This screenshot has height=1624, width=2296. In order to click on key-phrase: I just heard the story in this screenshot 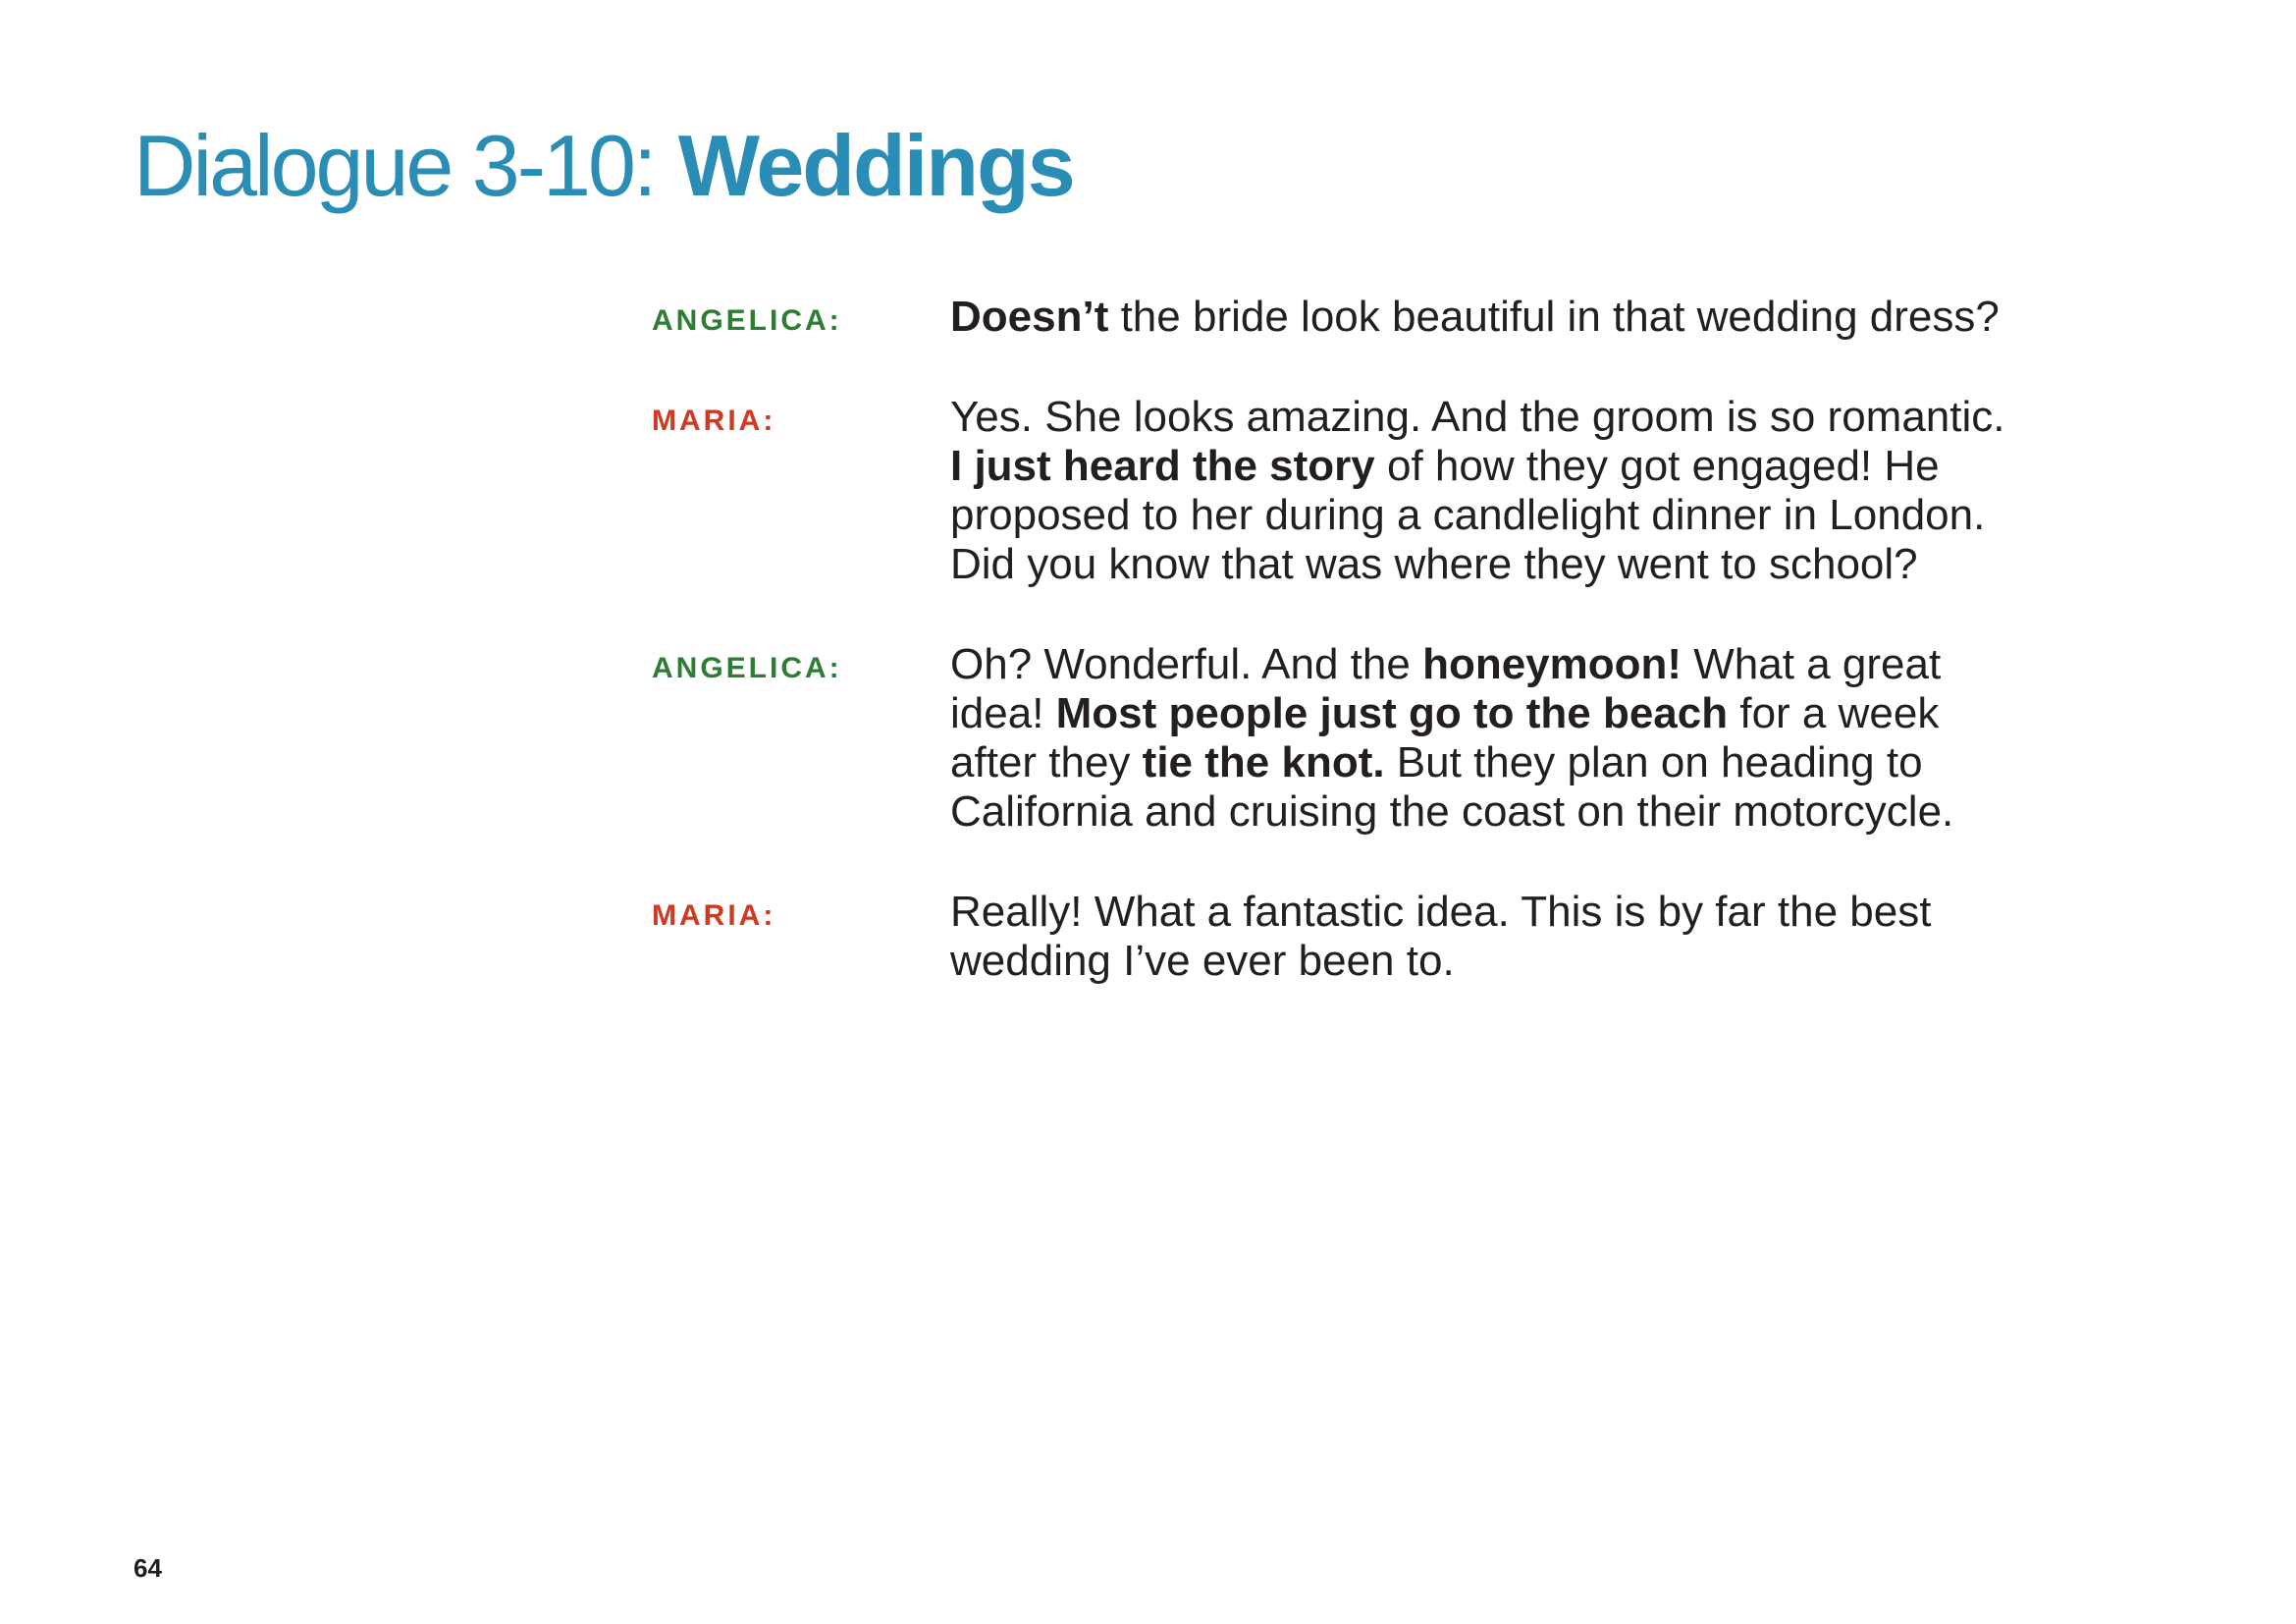, I will do `click(1162, 466)`.